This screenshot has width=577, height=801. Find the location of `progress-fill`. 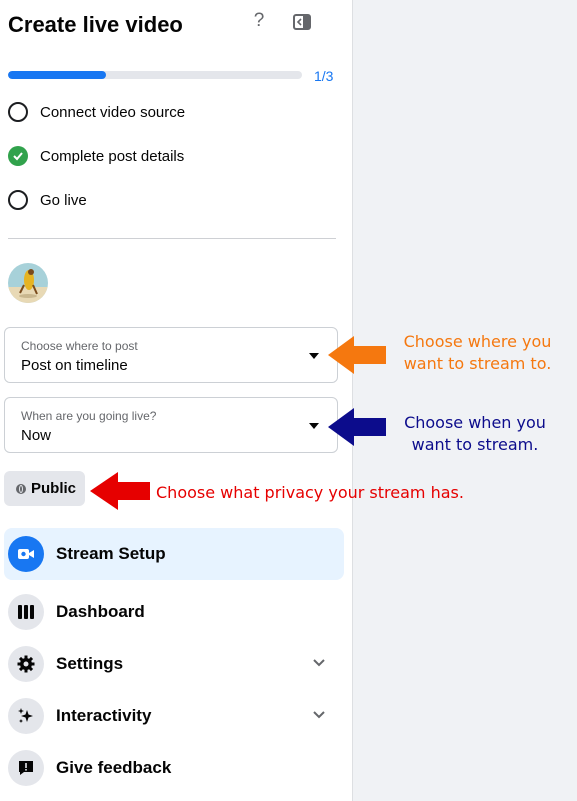

progress-fill is located at coordinates (57, 75).